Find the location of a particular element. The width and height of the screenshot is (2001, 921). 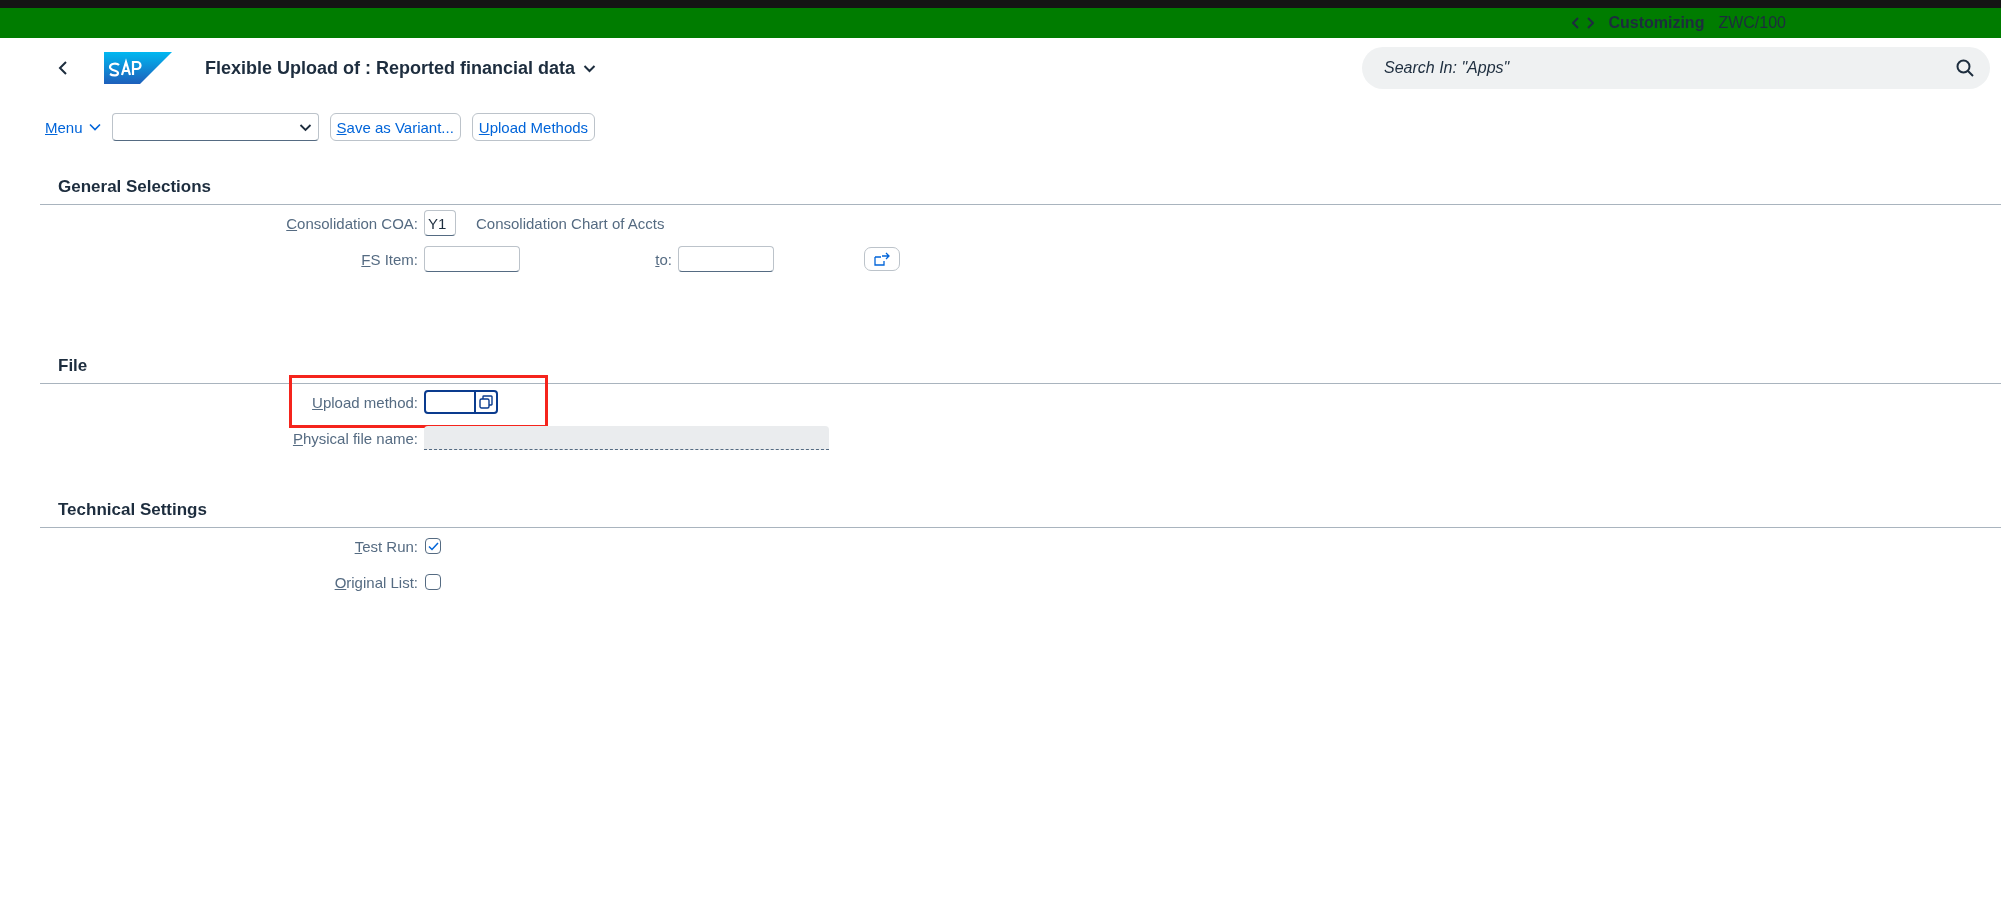

code-brackets-icon is located at coordinates (1583, 23).